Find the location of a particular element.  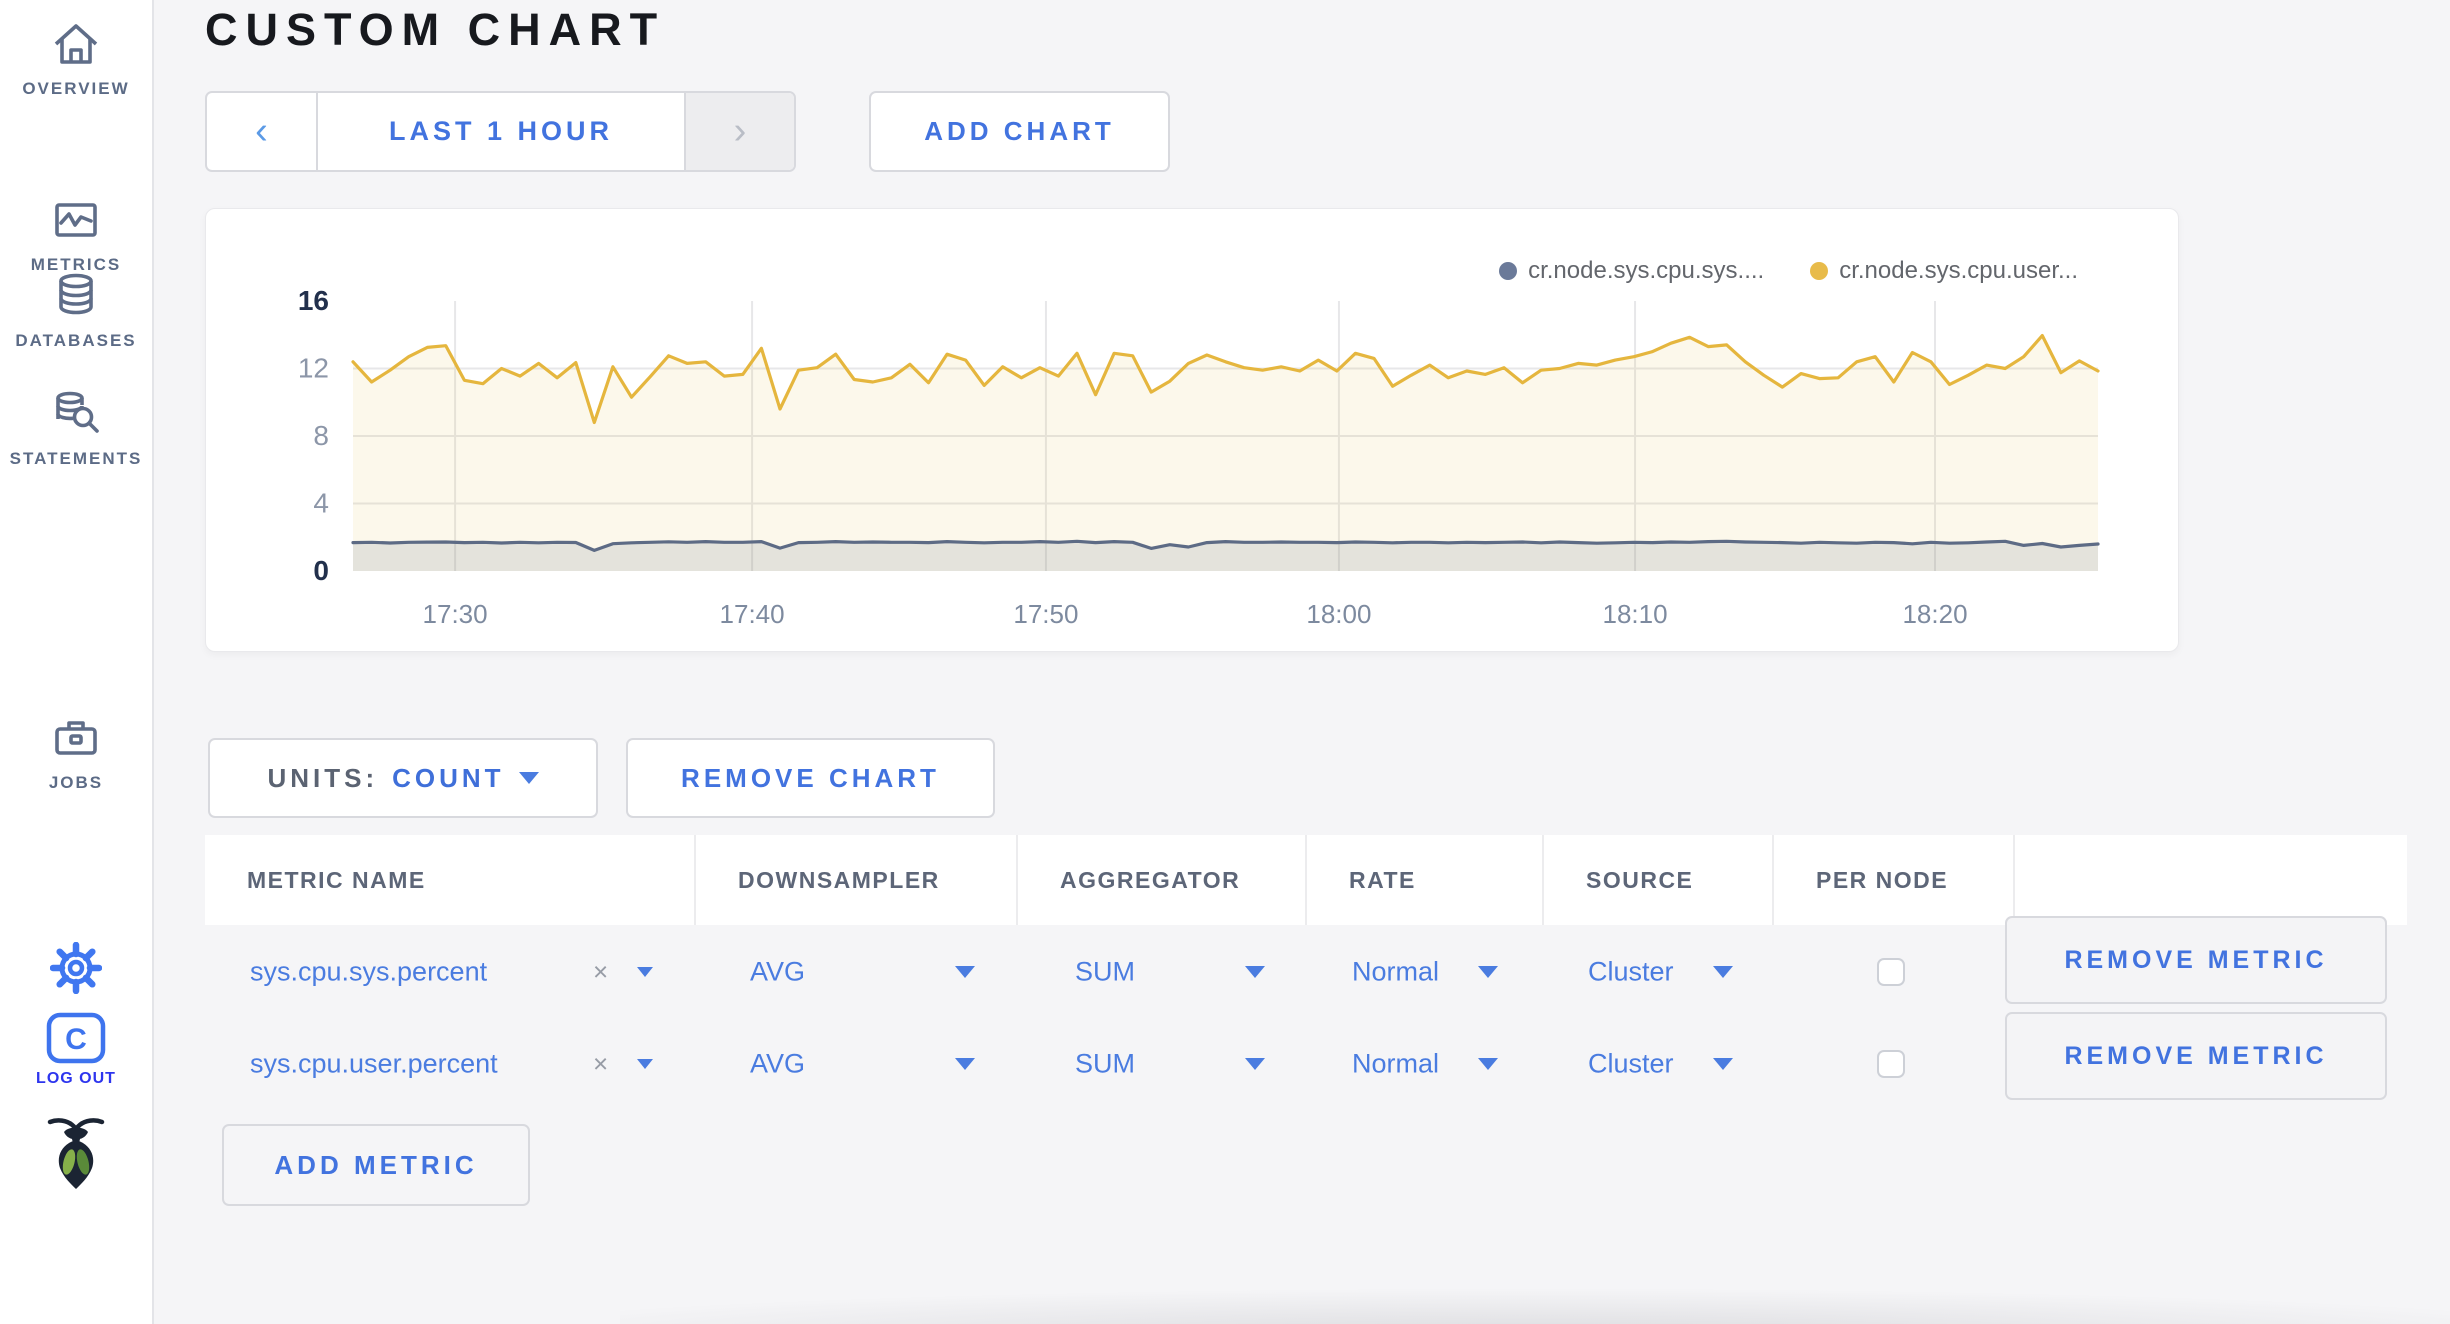

svg-text: C is located at coordinates (76, 1039).